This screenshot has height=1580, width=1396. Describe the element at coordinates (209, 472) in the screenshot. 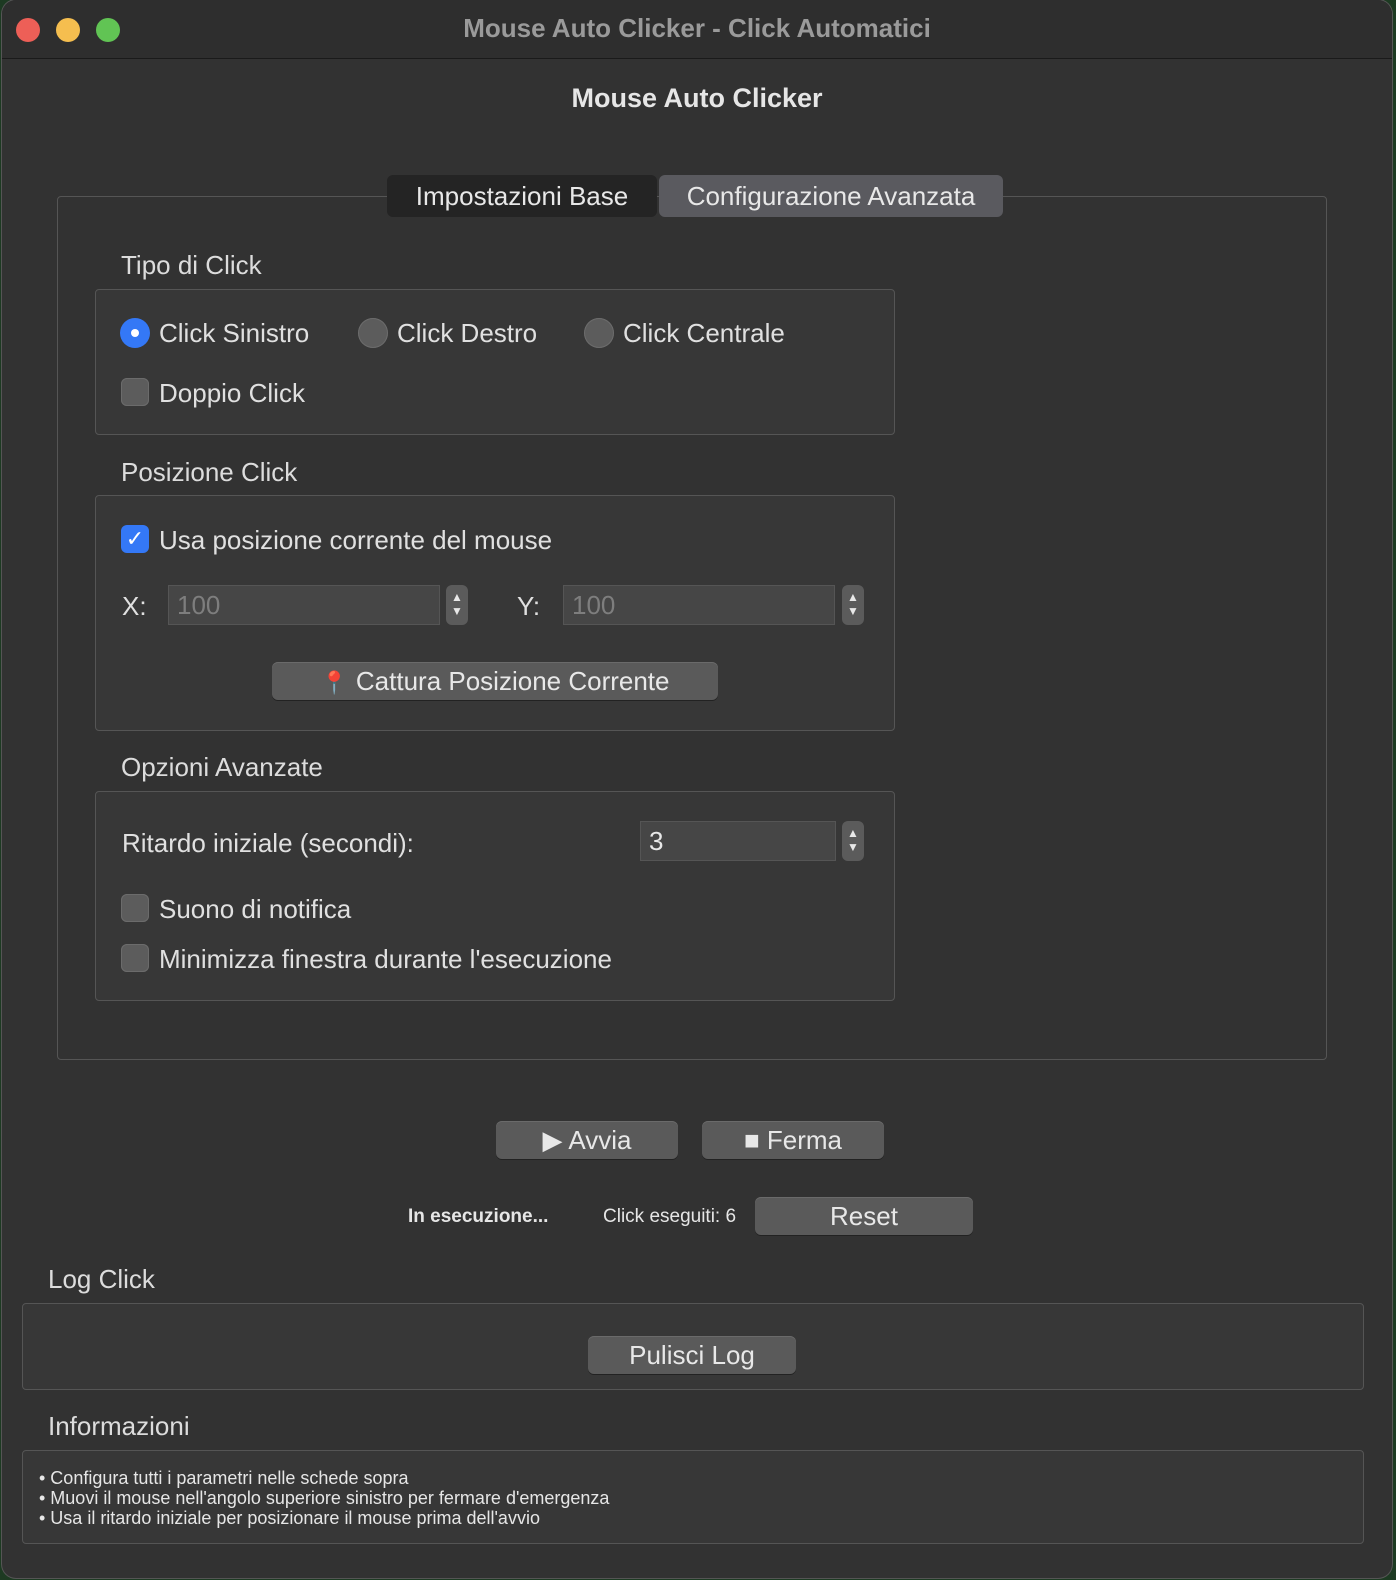

I see `position-group-label: Posizione Click` at that location.